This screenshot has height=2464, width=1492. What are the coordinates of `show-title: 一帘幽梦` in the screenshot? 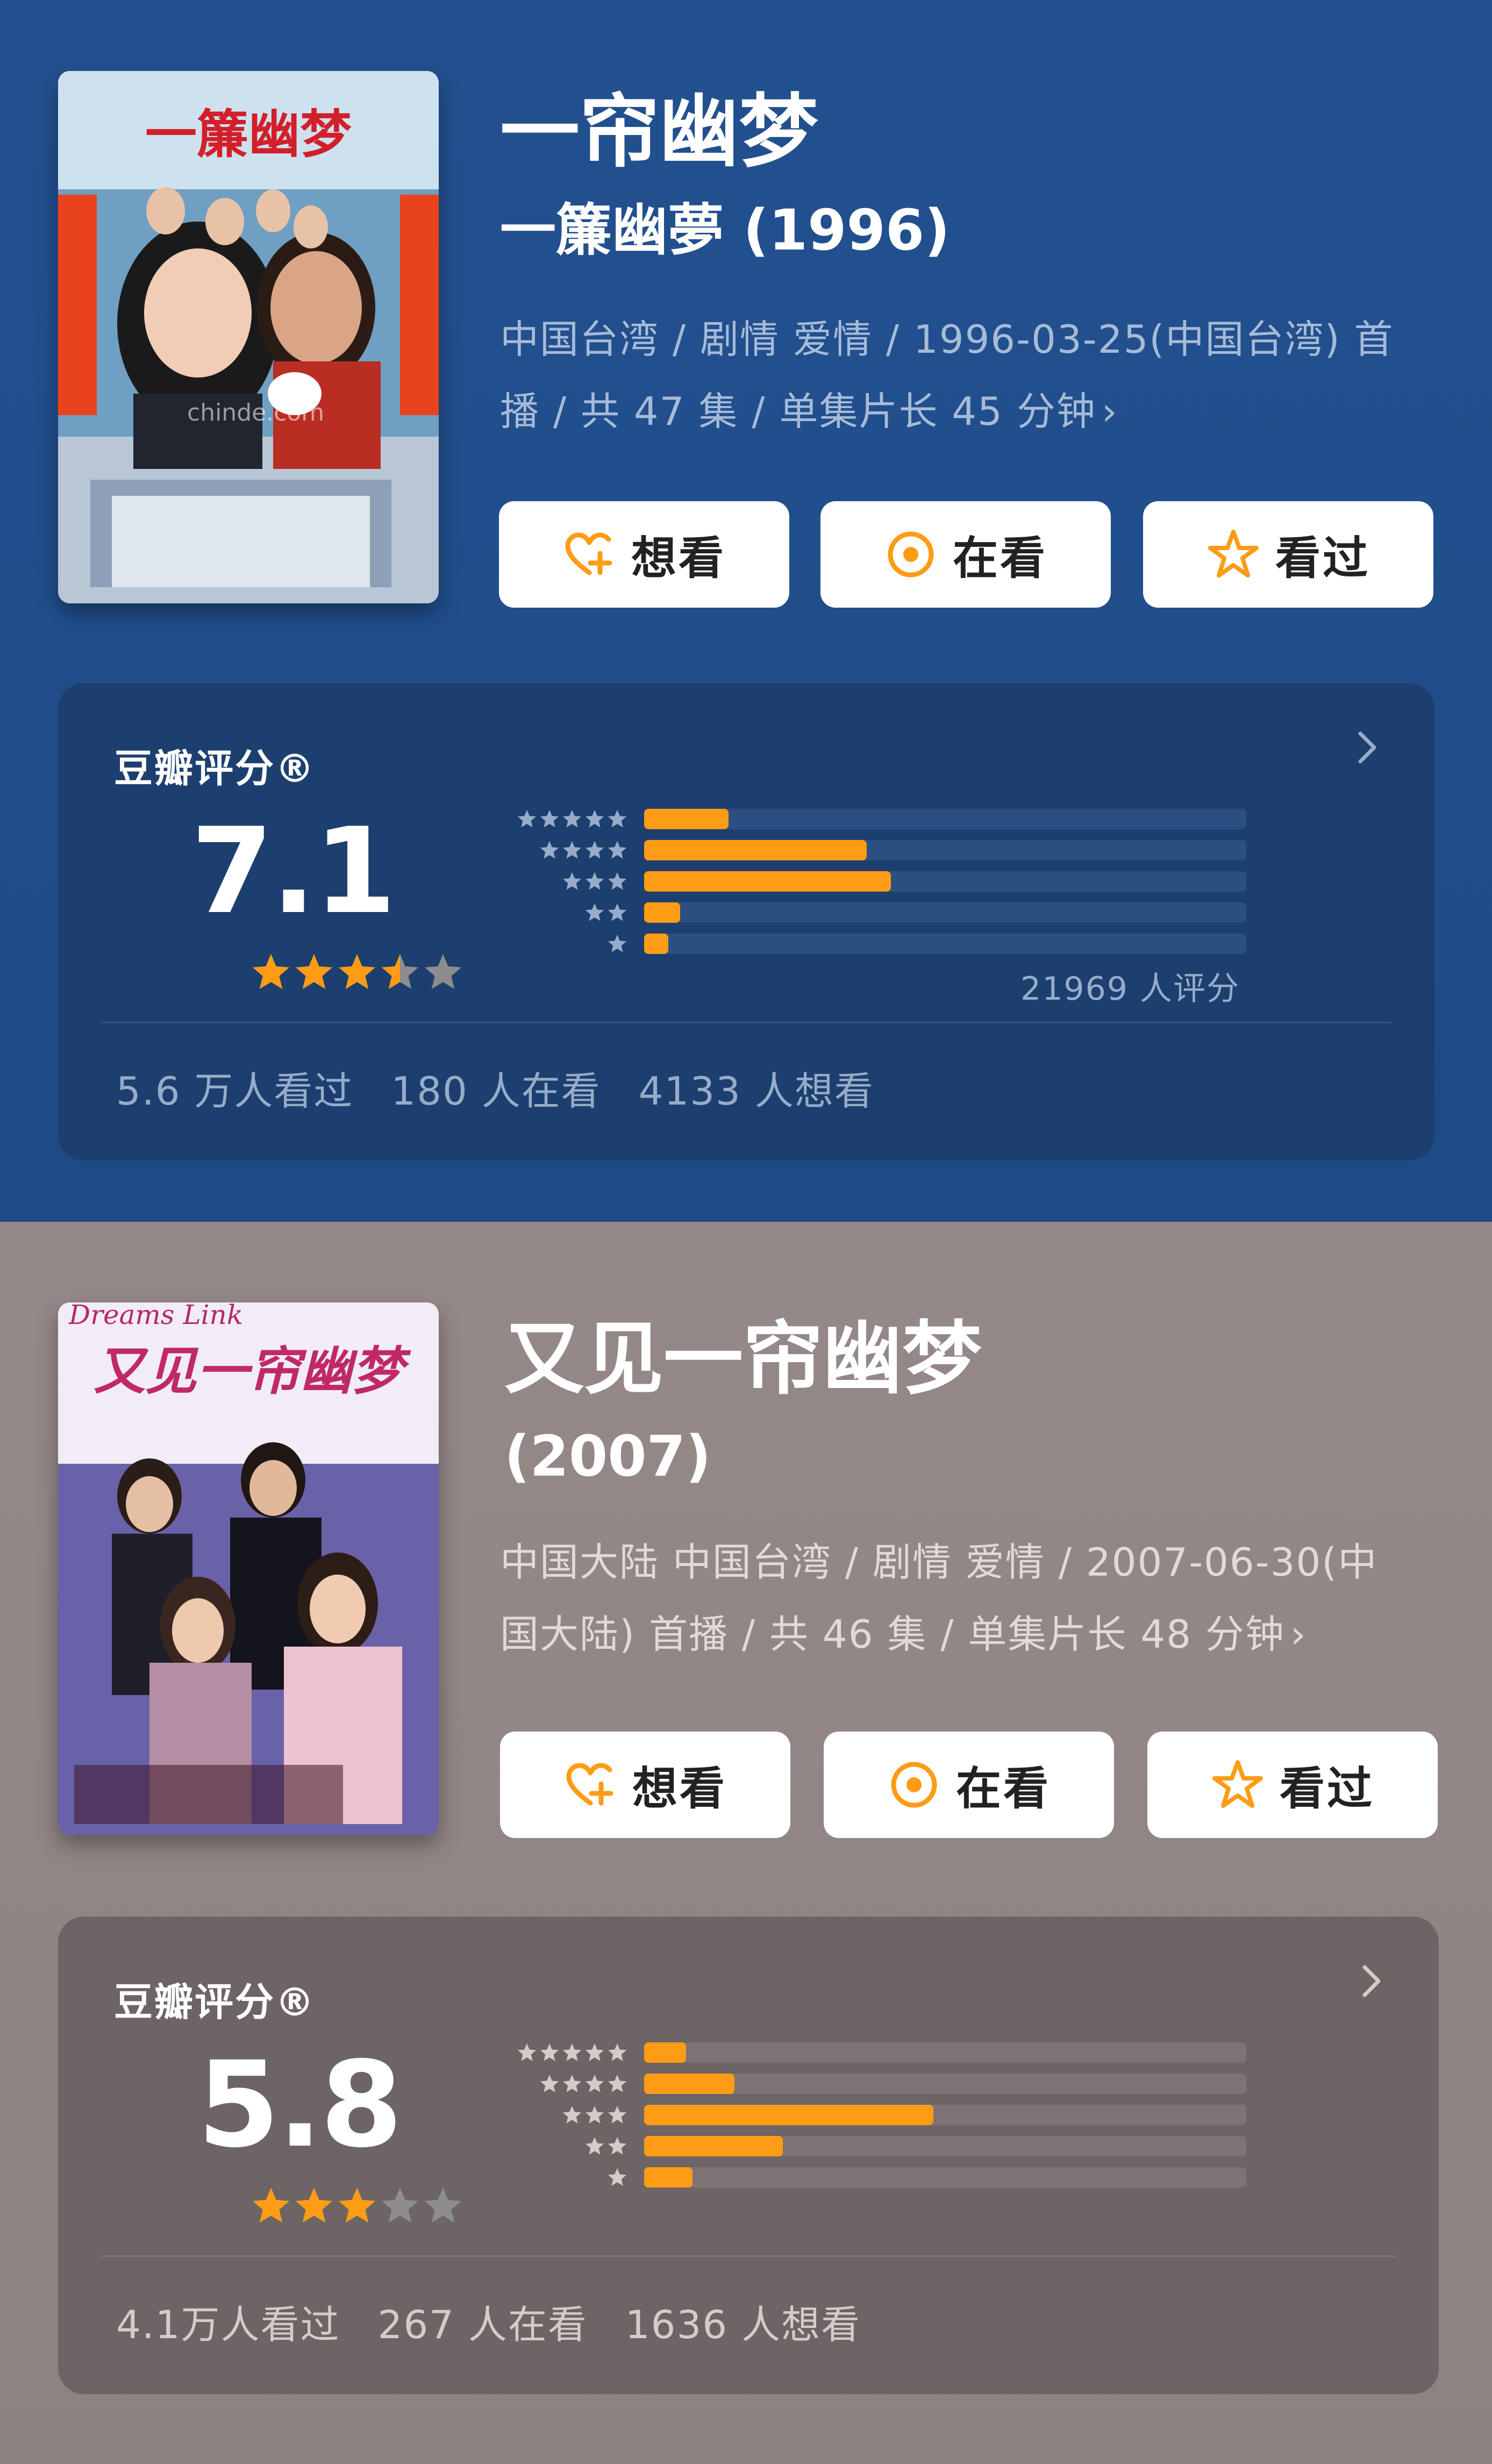 It's located at (659, 132).